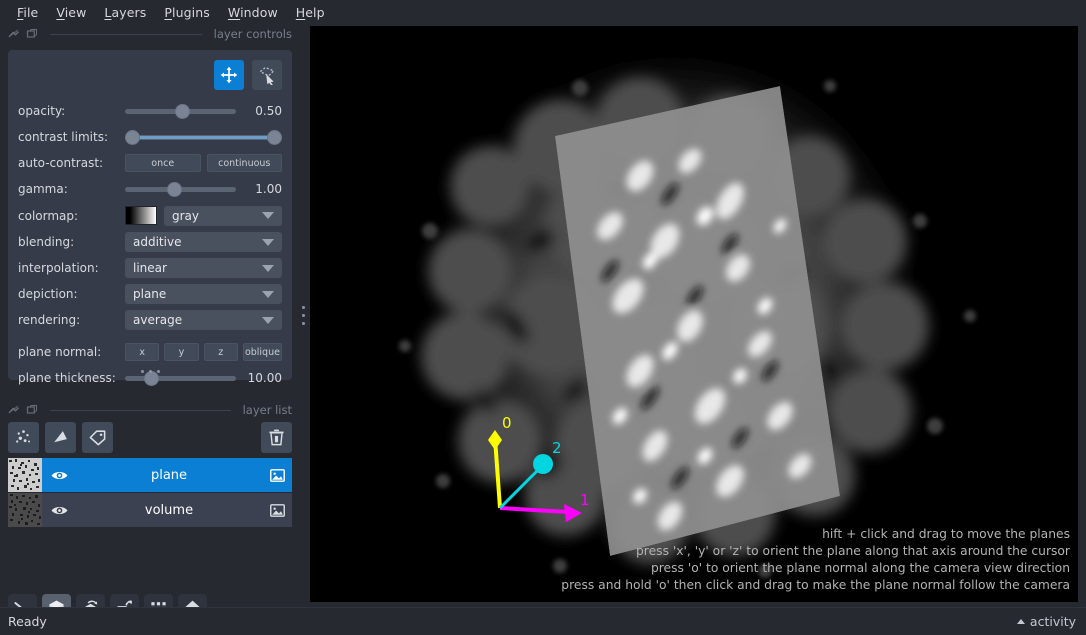  Describe the element at coordinates (203, 137) in the screenshot. I see `contrast-limits-slider` at that location.